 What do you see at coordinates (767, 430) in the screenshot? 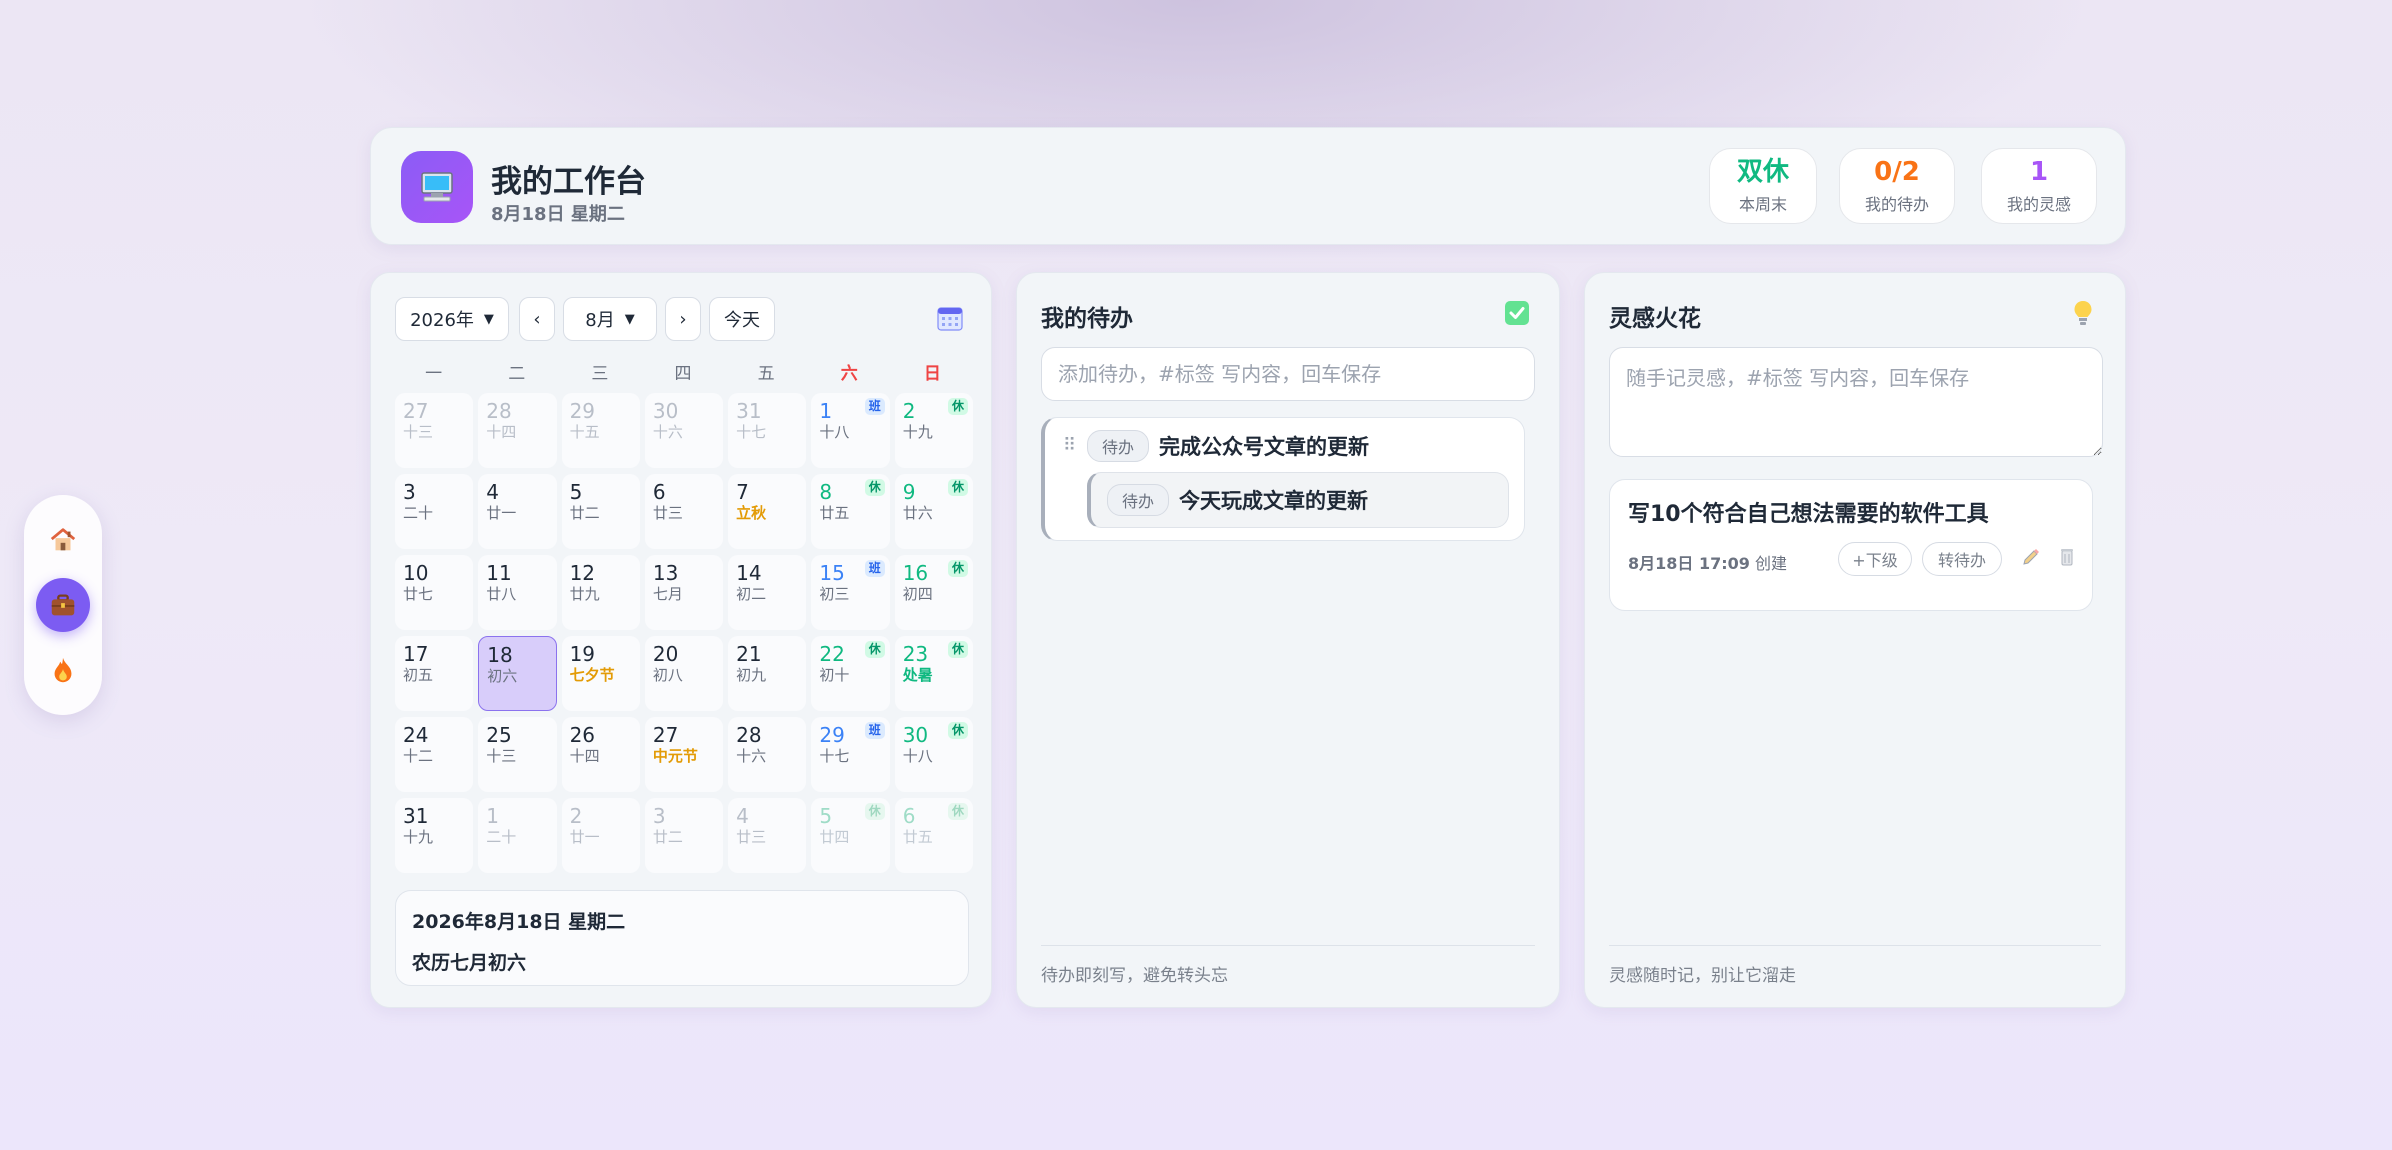
I see `calendar-day: 31 十七` at bounding box center [767, 430].